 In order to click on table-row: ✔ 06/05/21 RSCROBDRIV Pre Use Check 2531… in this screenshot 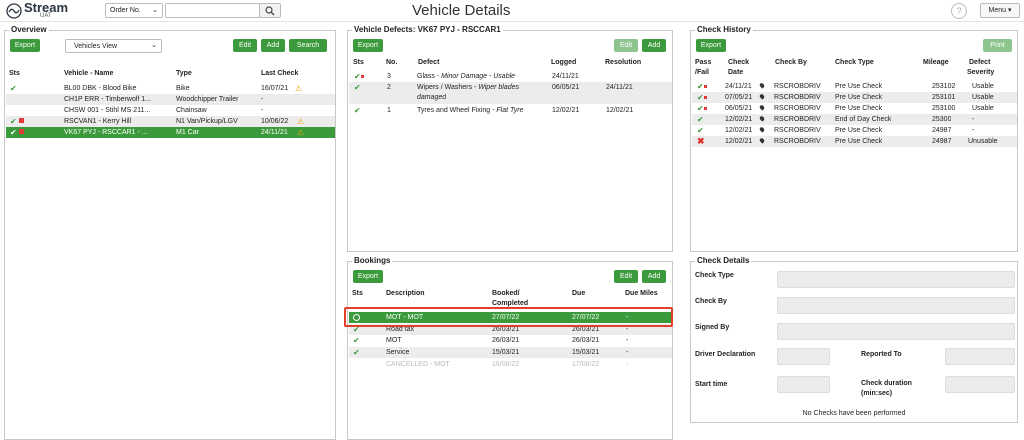, I will do `click(854, 108)`.